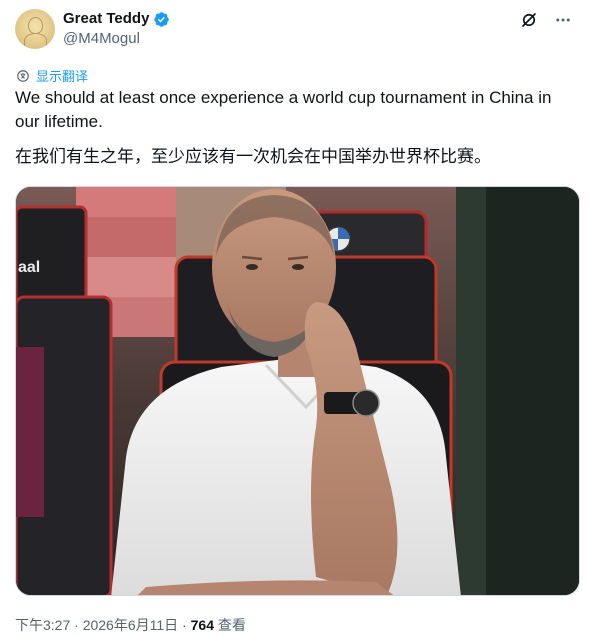  Describe the element at coordinates (101, 39) in the screenshot. I see `author-handle: @M4Mogul` at that location.